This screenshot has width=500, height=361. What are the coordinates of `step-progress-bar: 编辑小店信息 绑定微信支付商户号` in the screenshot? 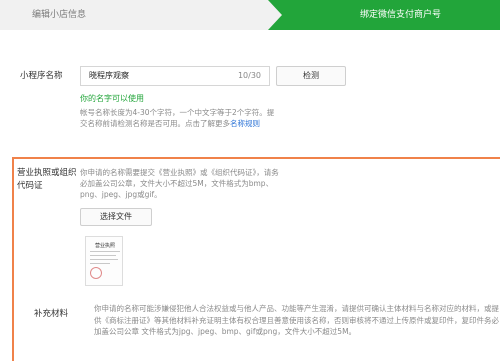 It's located at (250, 15).